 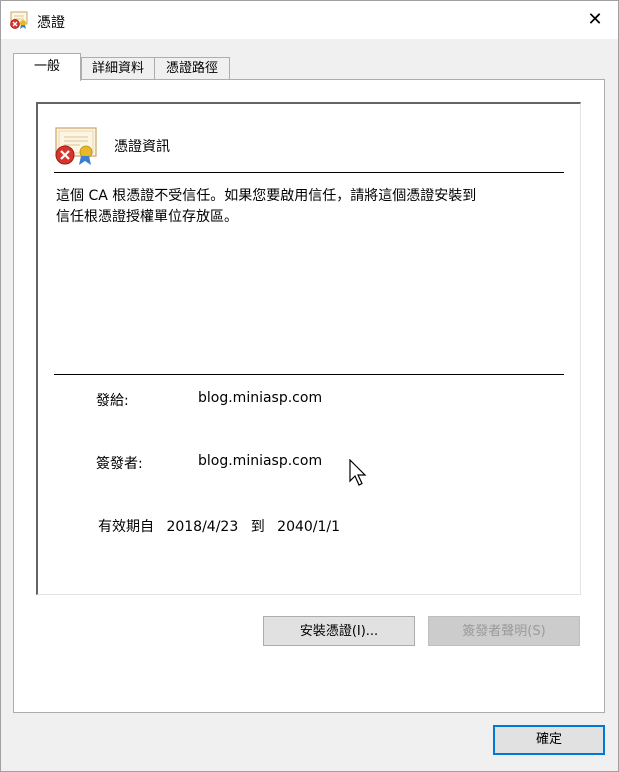 What do you see at coordinates (358, 472) in the screenshot?
I see `mouse-pointer-icon` at bounding box center [358, 472].